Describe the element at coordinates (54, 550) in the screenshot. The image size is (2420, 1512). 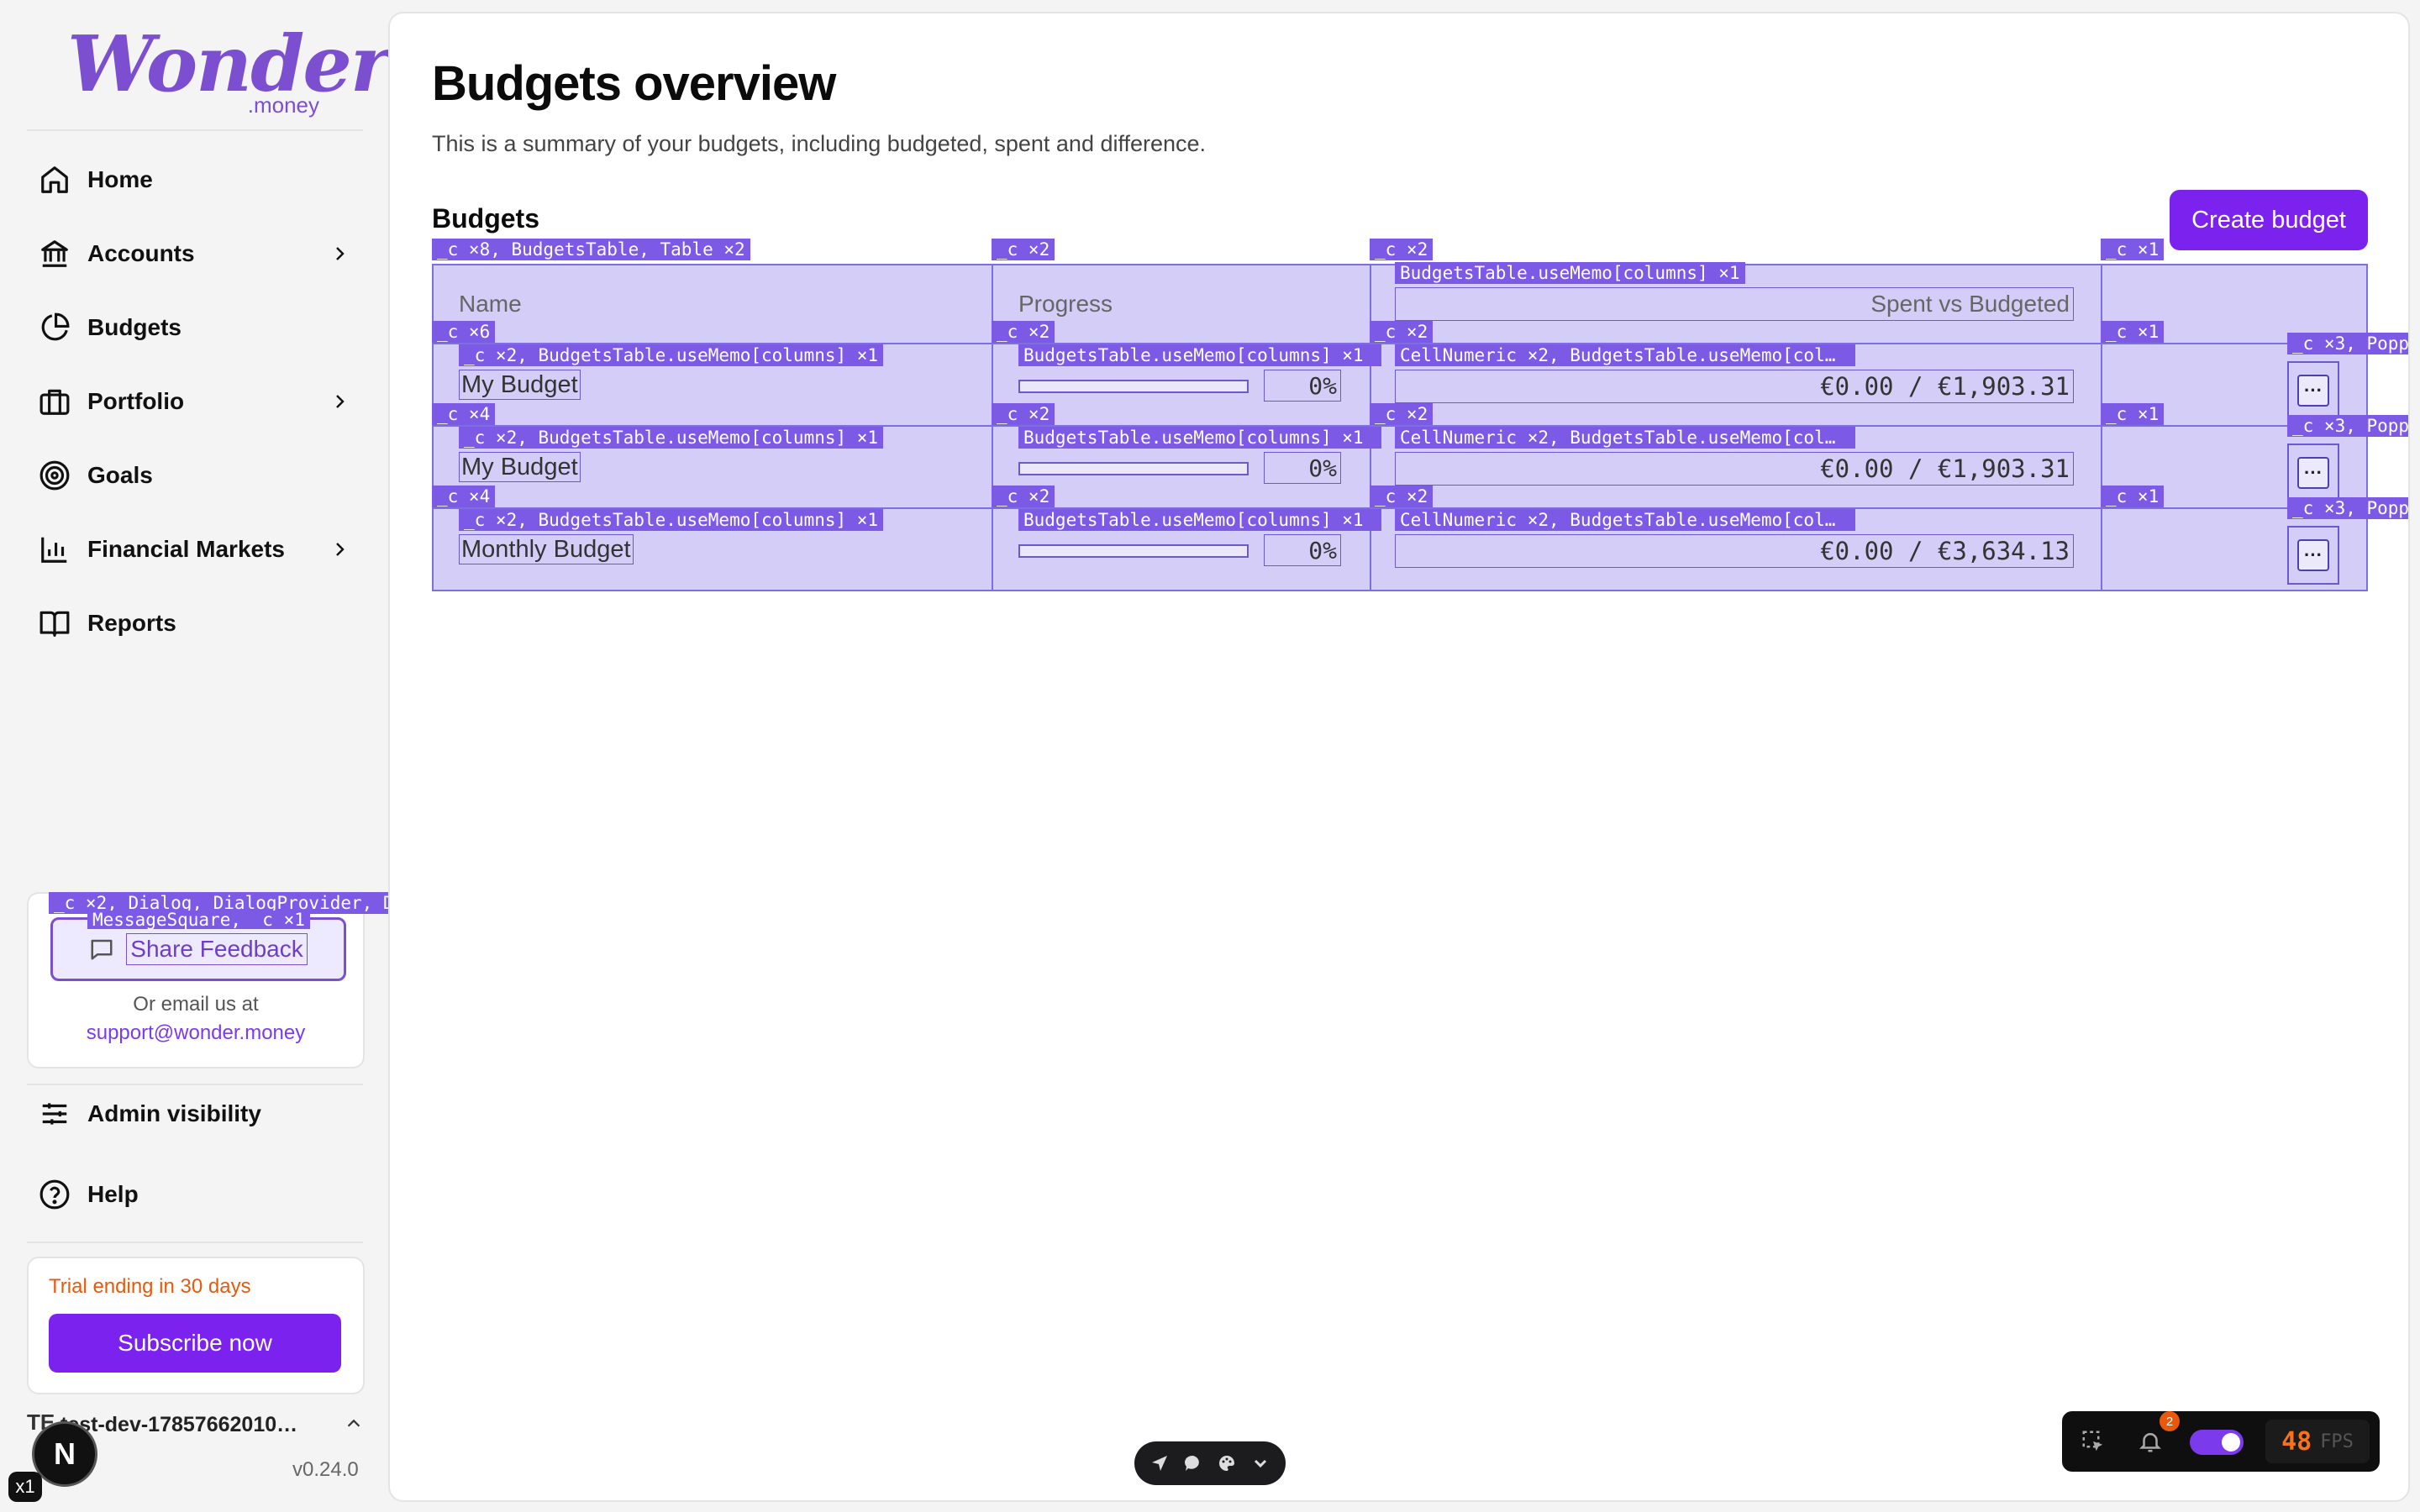
I see `bar-chart-icon` at that location.